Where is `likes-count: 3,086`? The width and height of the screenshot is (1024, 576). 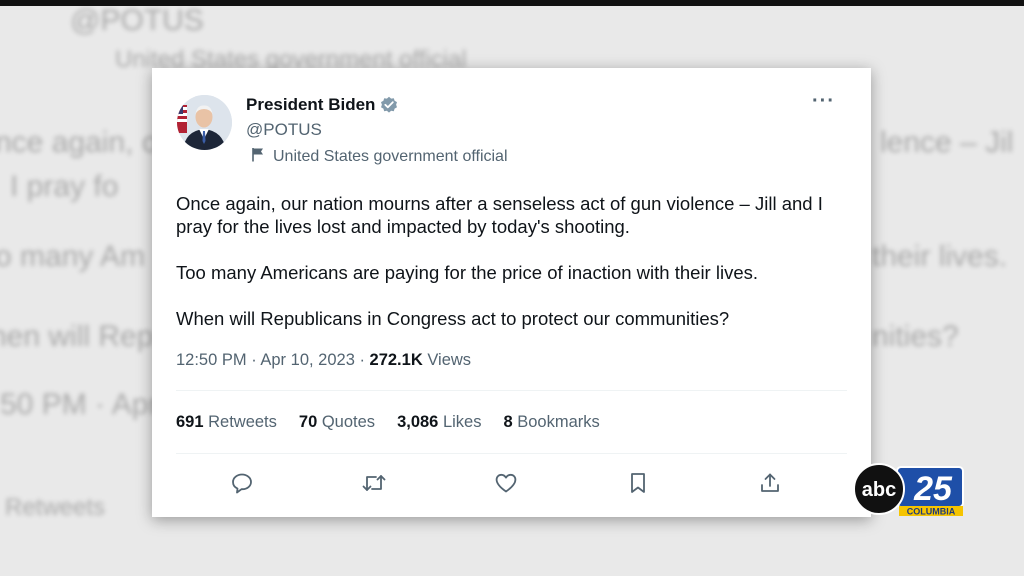 likes-count: 3,086 is located at coordinates (418, 422).